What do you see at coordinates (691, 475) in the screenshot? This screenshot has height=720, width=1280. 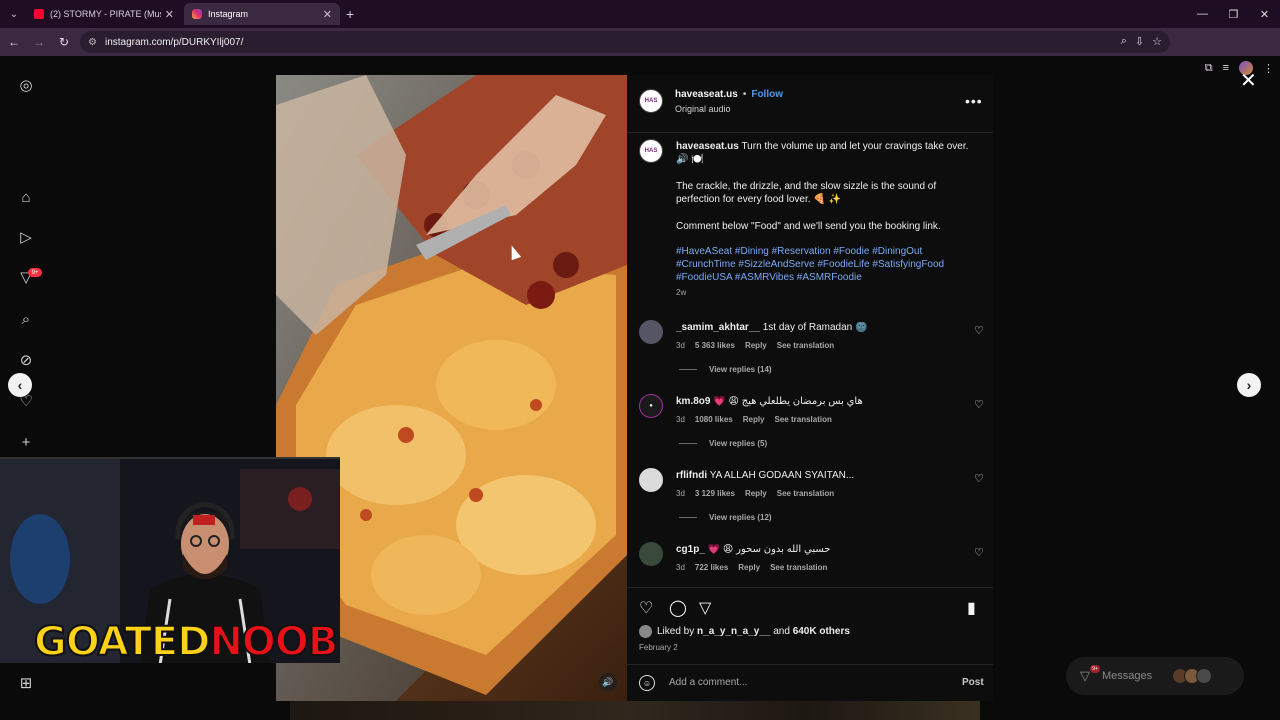 I see `comment-username: rflifndi` at bounding box center [691, 475].